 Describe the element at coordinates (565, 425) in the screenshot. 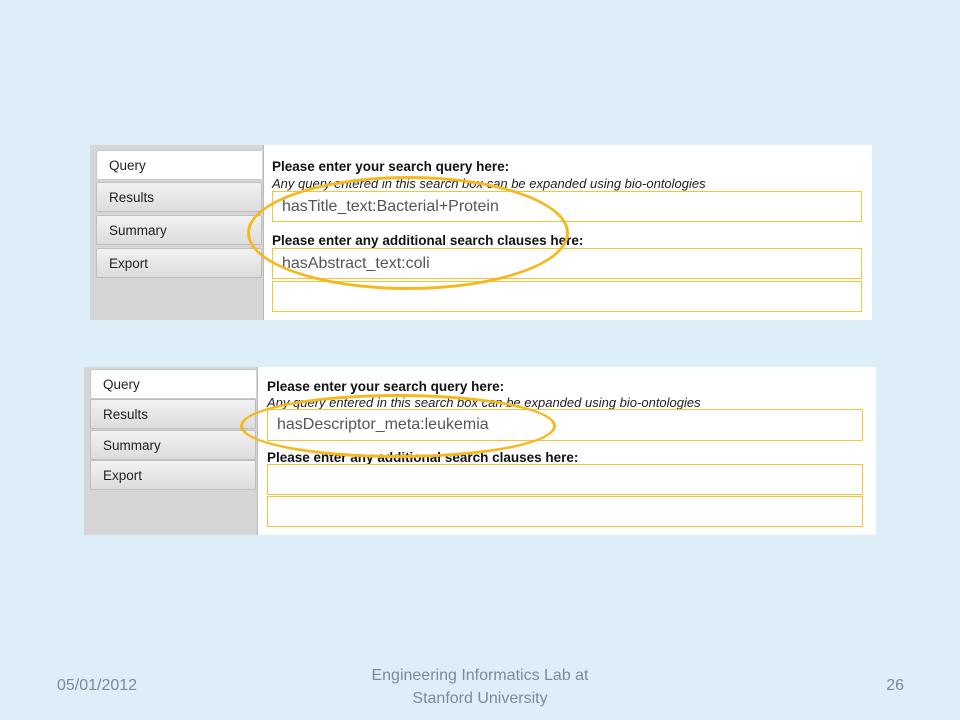

I see `search-query-input: hasDescriptor_meta:leukemia` at that location.